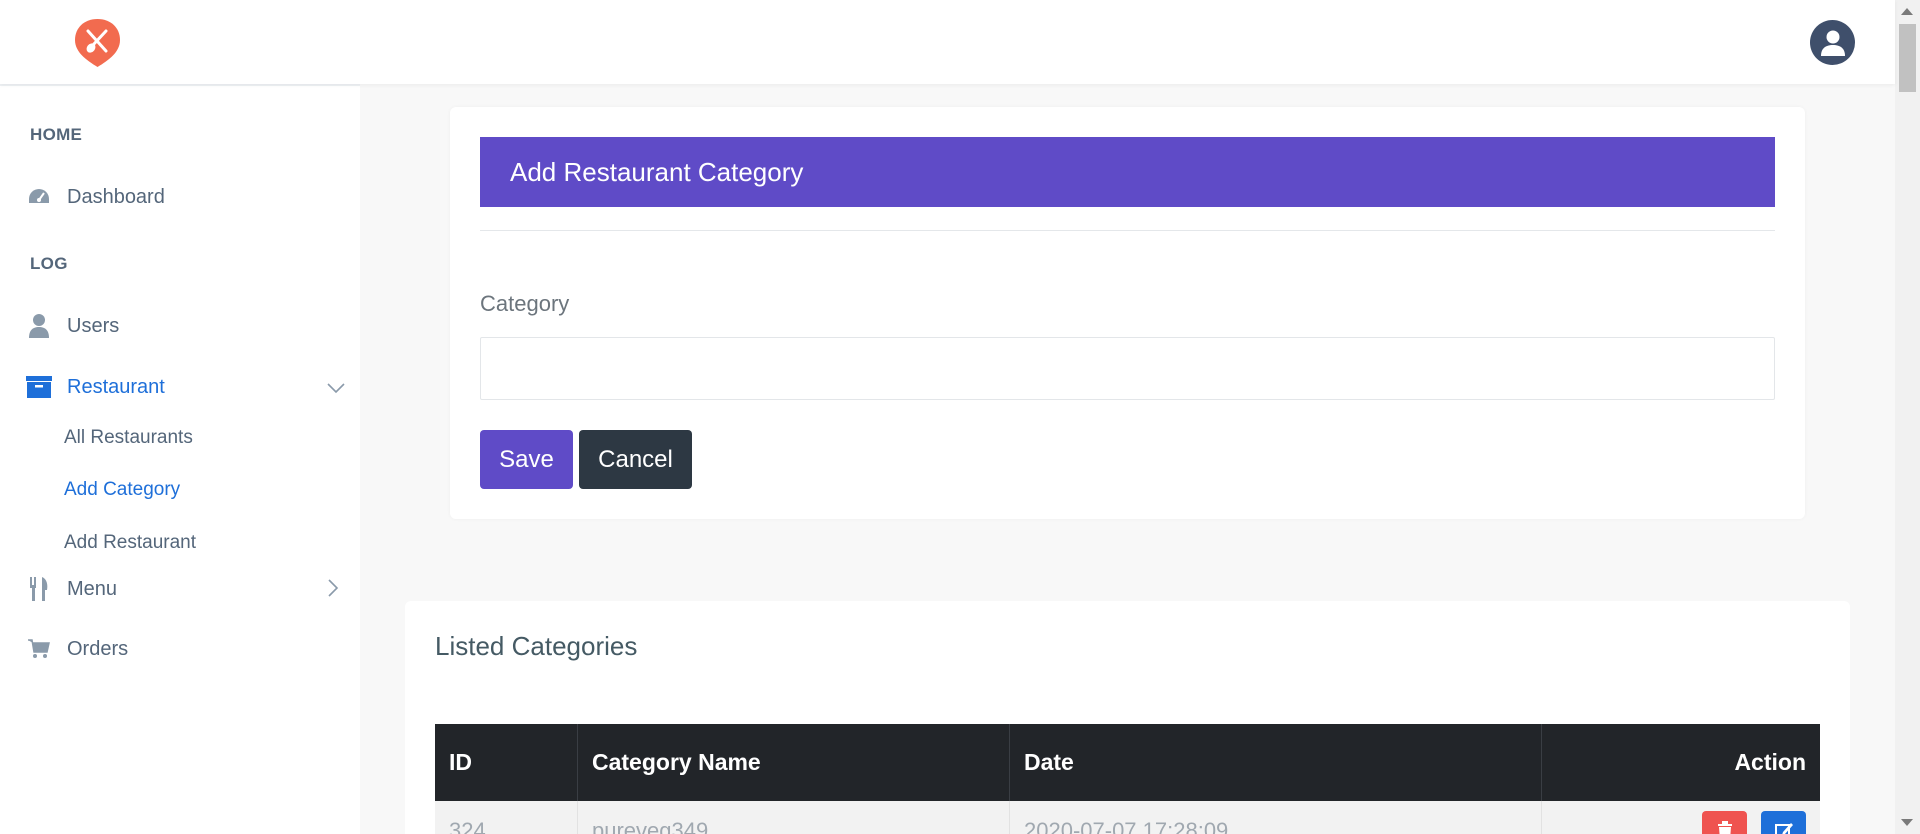 The image size is (1920, 834). What do you see at coordinates (116, 386) in the screenshot?
I see `sidebar-item-label: Restaurant` at bounding box center [116, 386].